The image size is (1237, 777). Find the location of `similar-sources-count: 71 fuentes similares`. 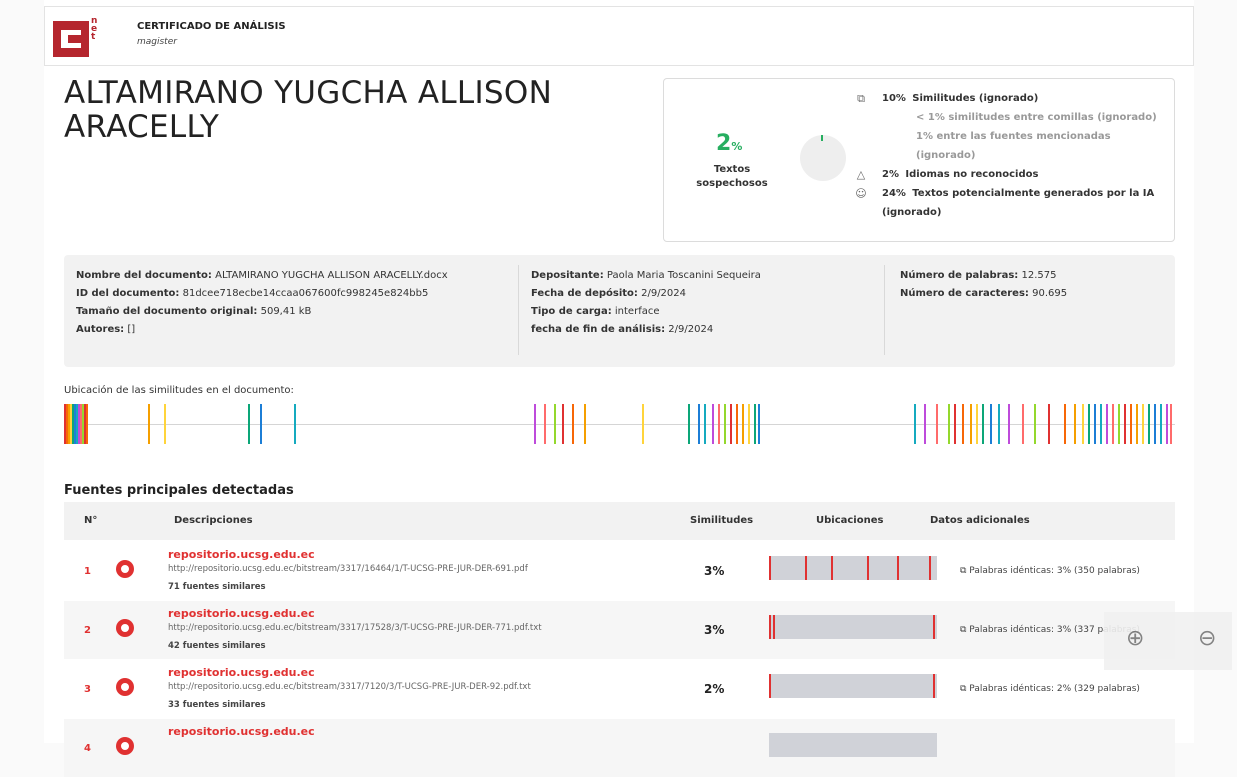

similar-sources-count: 71 fuentes similares is located at coordinates (217, 587).